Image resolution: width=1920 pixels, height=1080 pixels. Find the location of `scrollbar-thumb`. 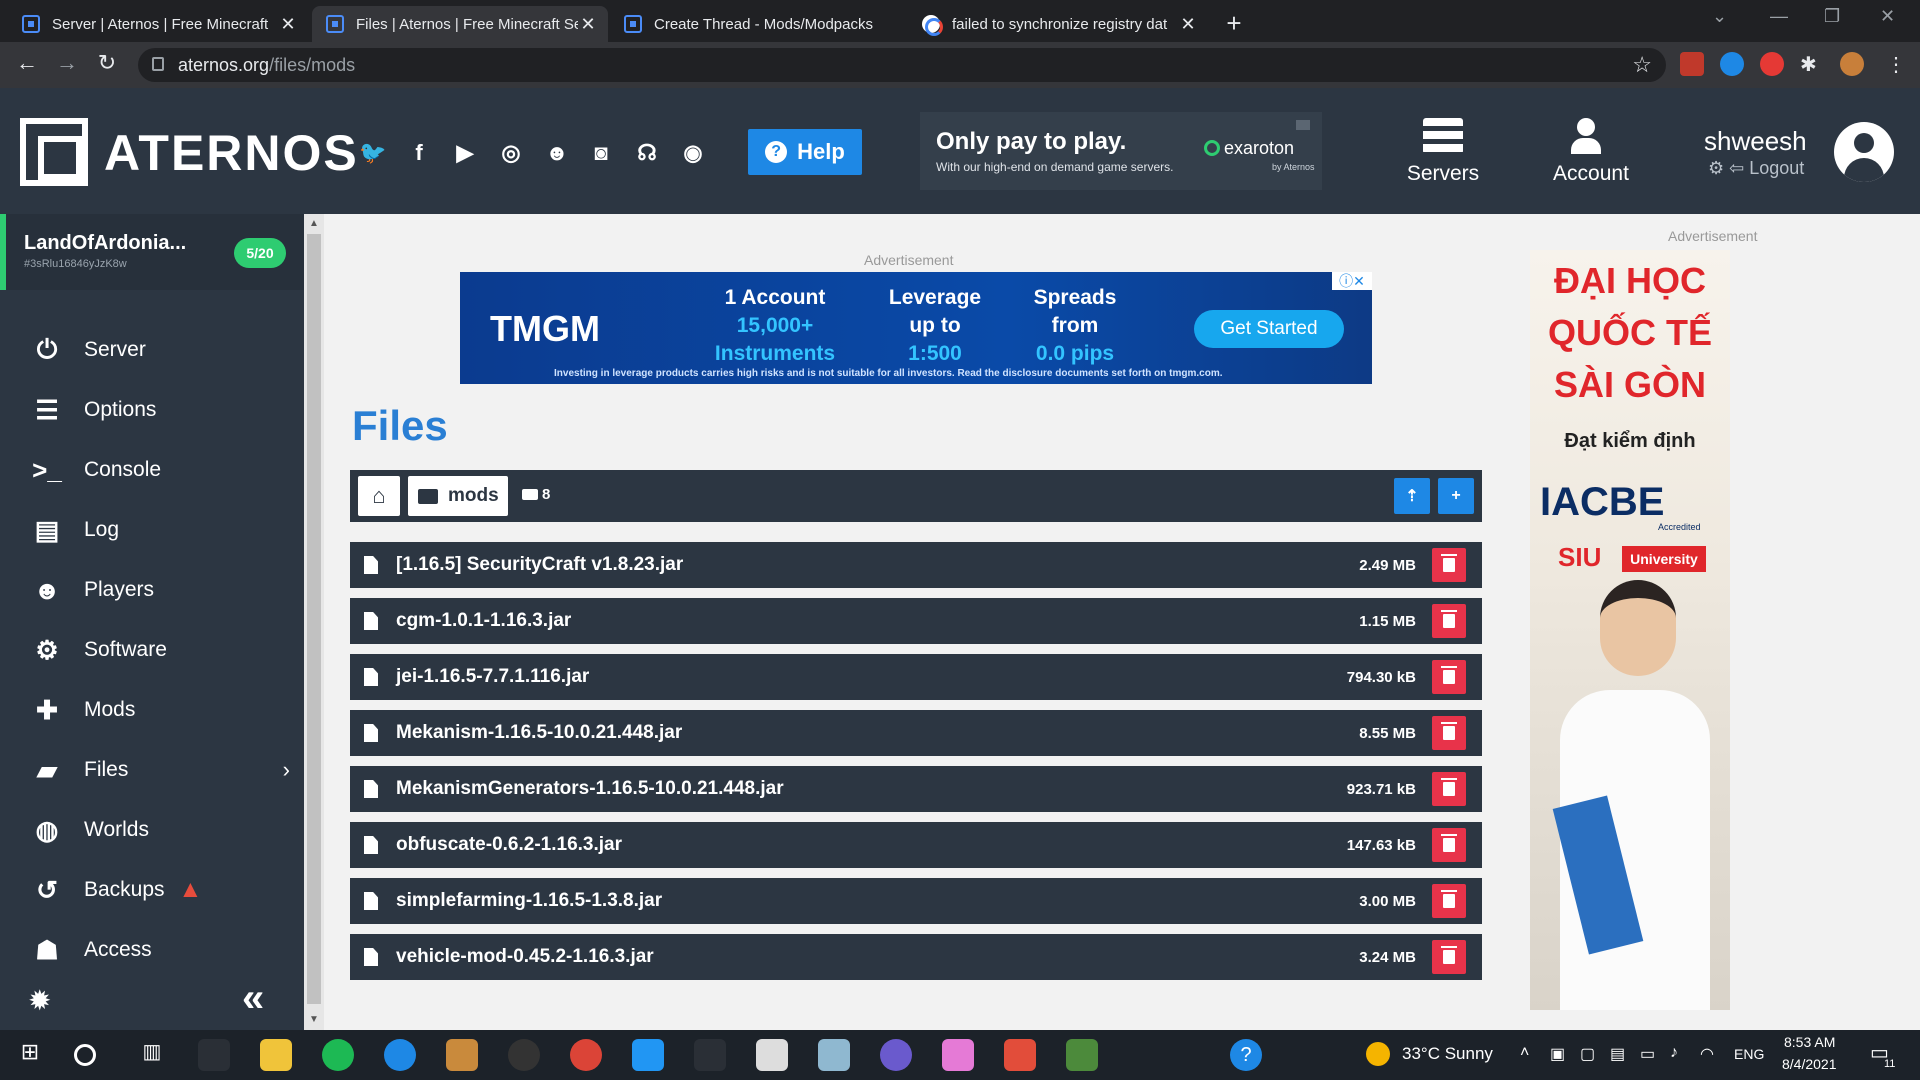

scrollbar-thumb is located at coordinates (314, 619).